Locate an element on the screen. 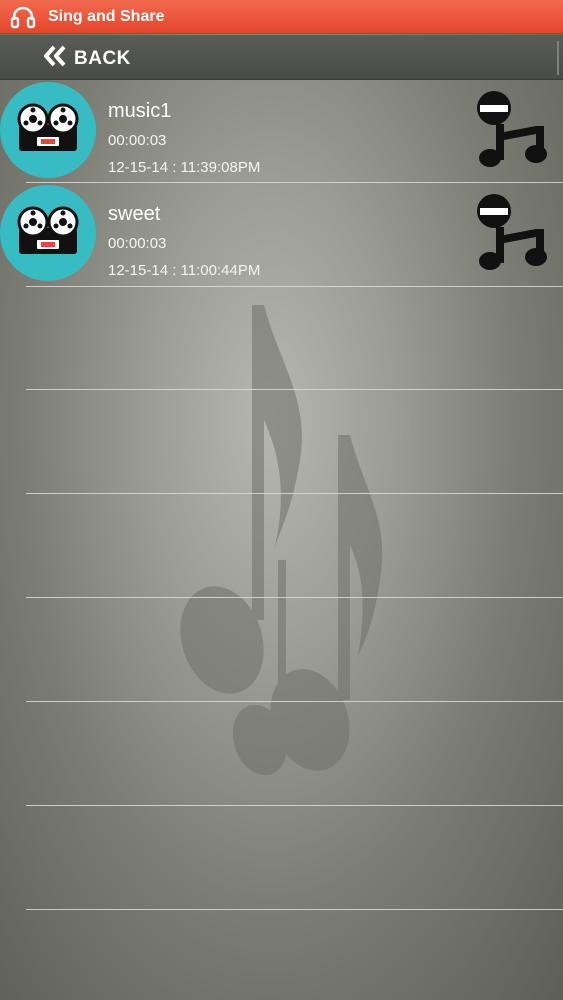 The width and height of the screenshot is (563, 1000). navbar-edge is located at coordinates (558, 58).